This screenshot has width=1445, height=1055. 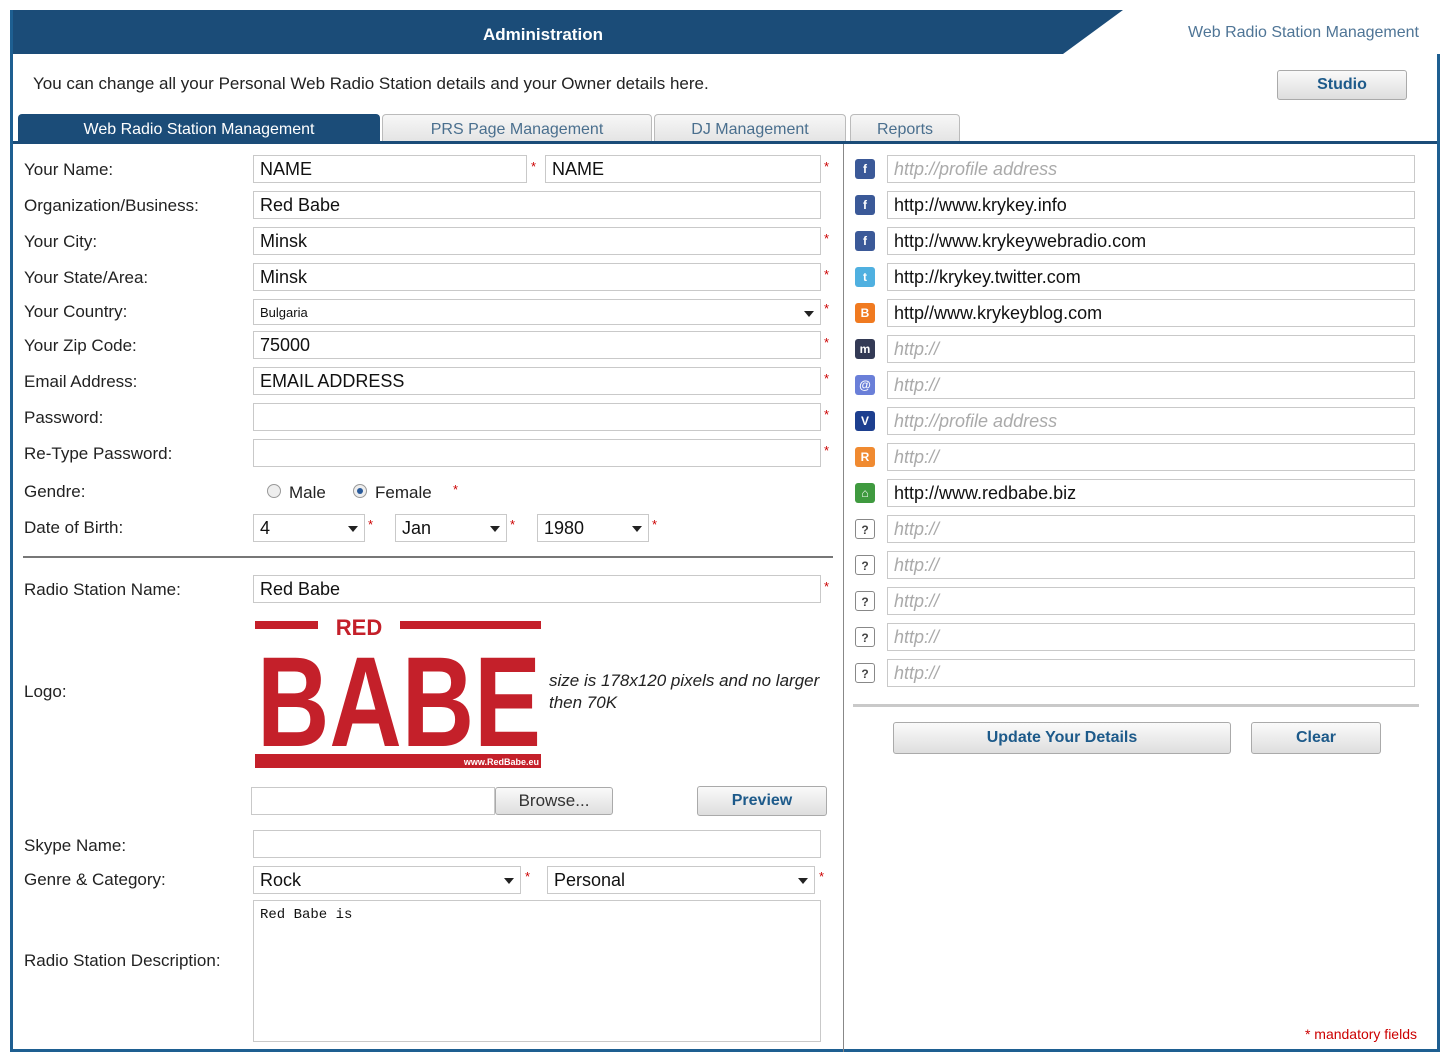 I want to click on social-link-input: http://www.krykeywebradio.com, so click(x=1151, y=241).